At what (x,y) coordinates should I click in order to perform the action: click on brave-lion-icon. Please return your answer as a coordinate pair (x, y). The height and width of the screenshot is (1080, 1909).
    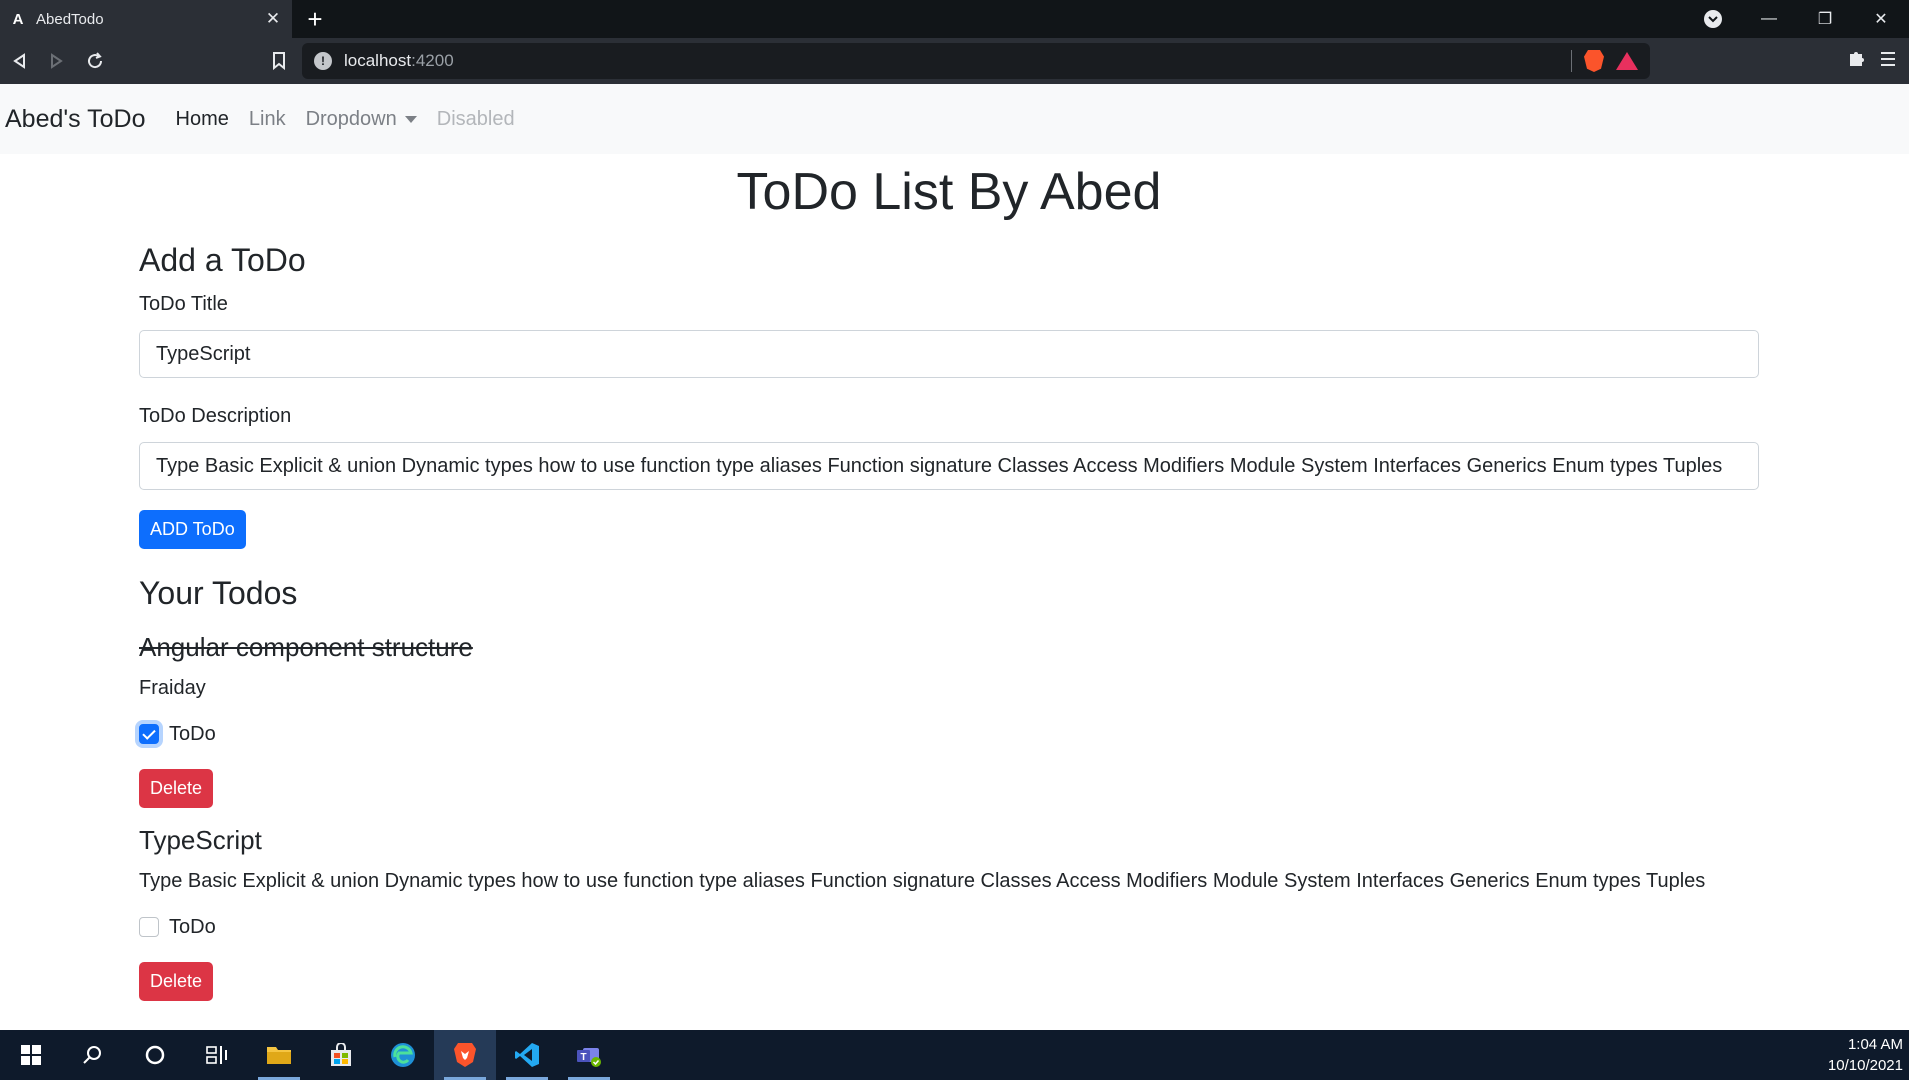
    Looking at the image, I should click on (465, 1055).